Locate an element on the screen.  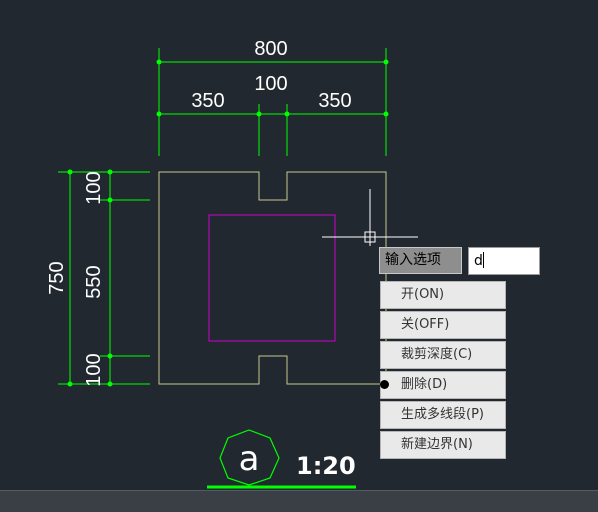
dim-top-total: 800 is located at coordinates (270, 49).